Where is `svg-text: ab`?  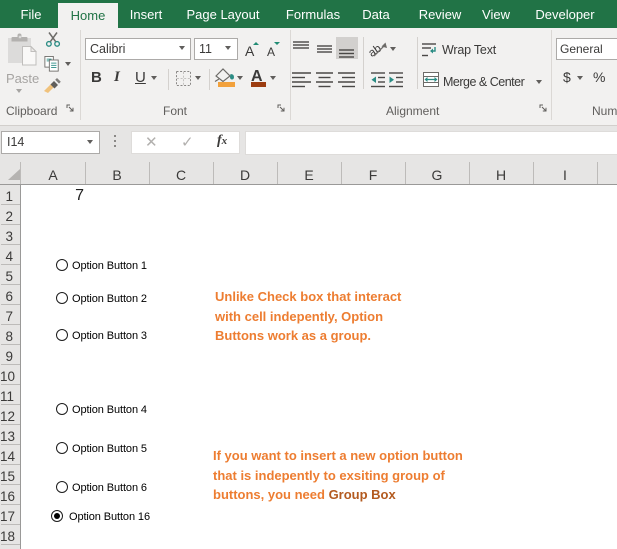
svg-text: ab is located at coordinates (374, 51).